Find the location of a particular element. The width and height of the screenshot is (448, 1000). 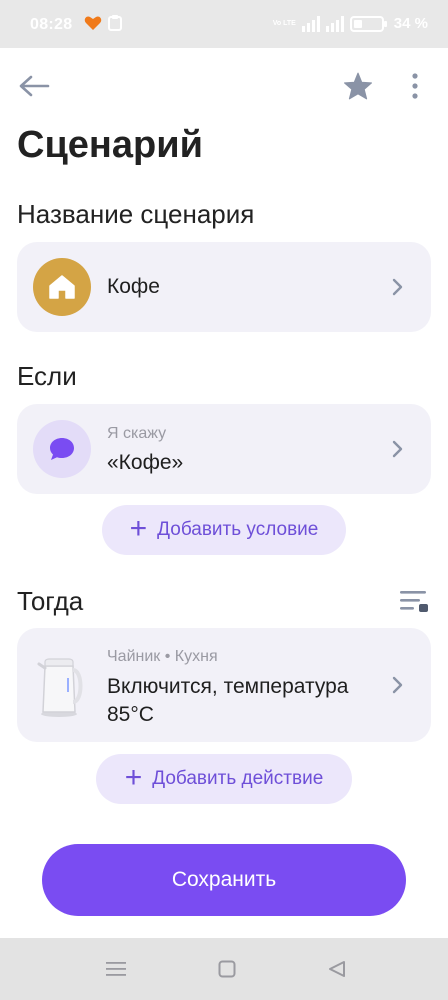

status-right-group: Vo LTE 34 % is located at coordinates (350, 23).